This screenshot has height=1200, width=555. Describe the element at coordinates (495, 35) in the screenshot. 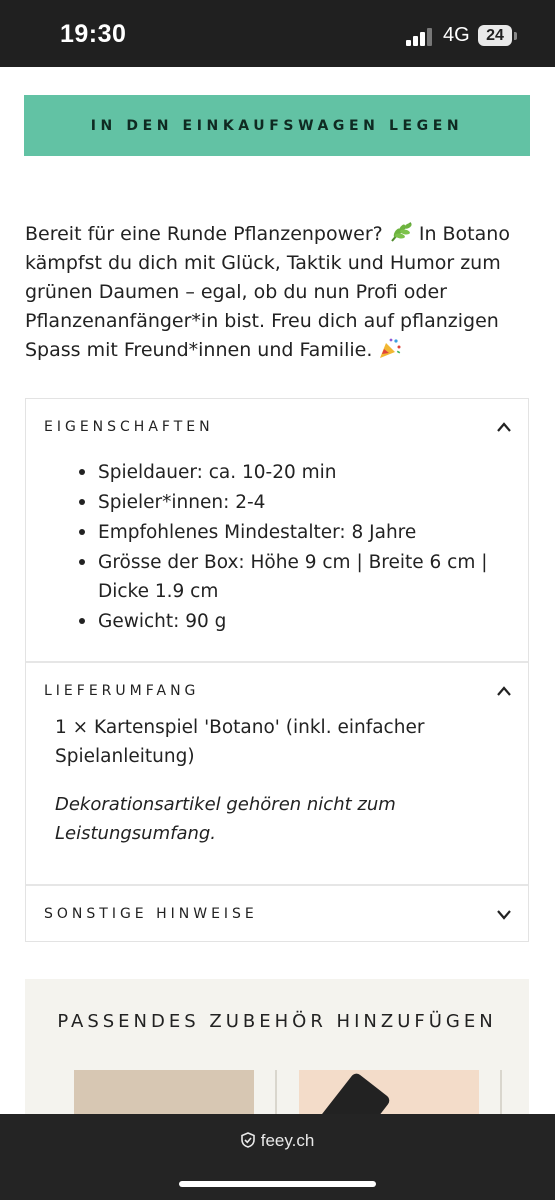

I see `battery-icon: 24` at that location.